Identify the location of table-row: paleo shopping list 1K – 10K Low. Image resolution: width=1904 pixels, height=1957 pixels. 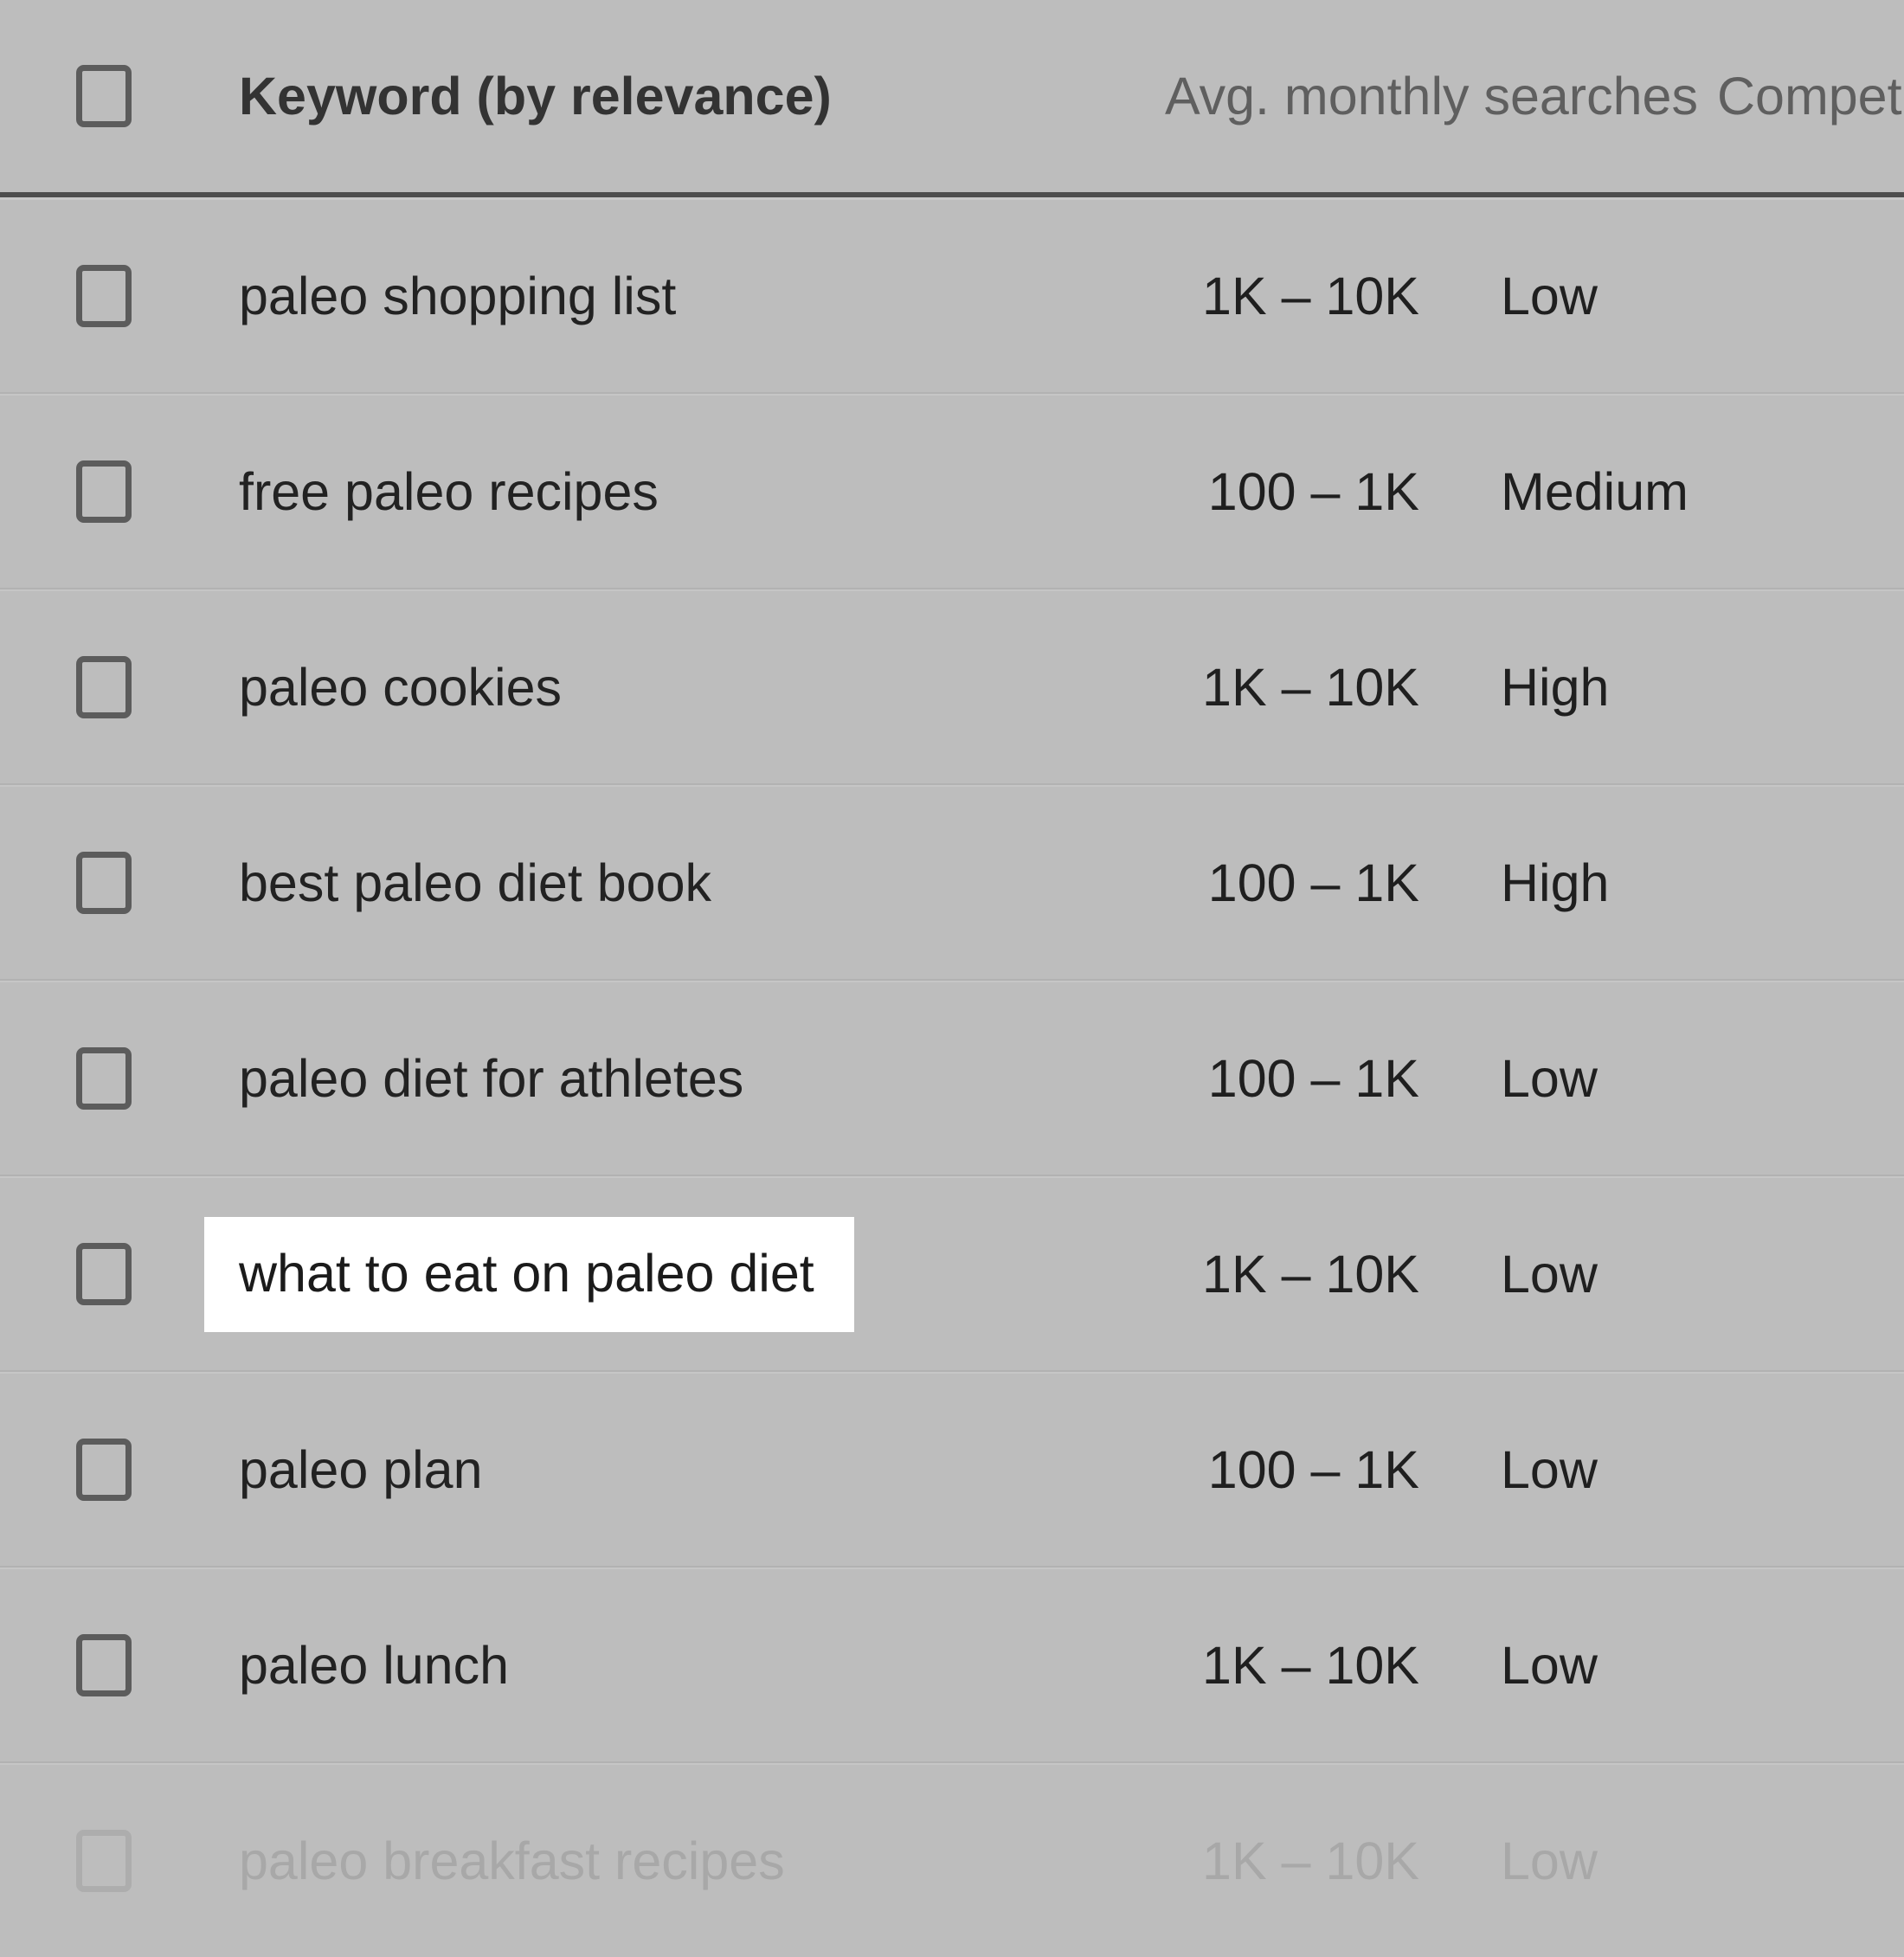
(952, 296).